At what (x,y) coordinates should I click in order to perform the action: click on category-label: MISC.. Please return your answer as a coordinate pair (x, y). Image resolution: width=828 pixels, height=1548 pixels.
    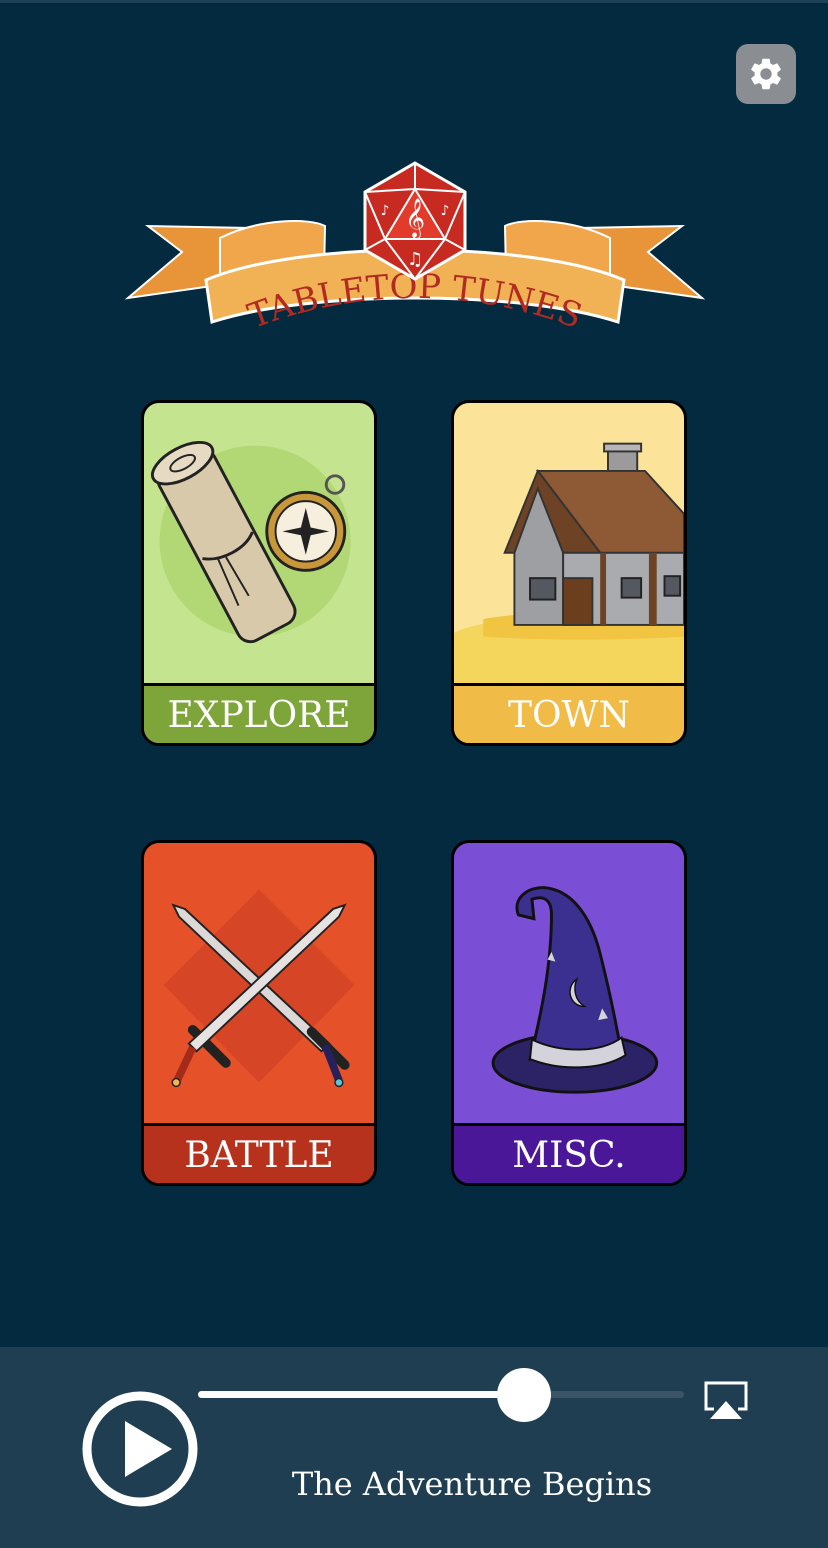
    Looking at the image, I should click on (569, 1153).